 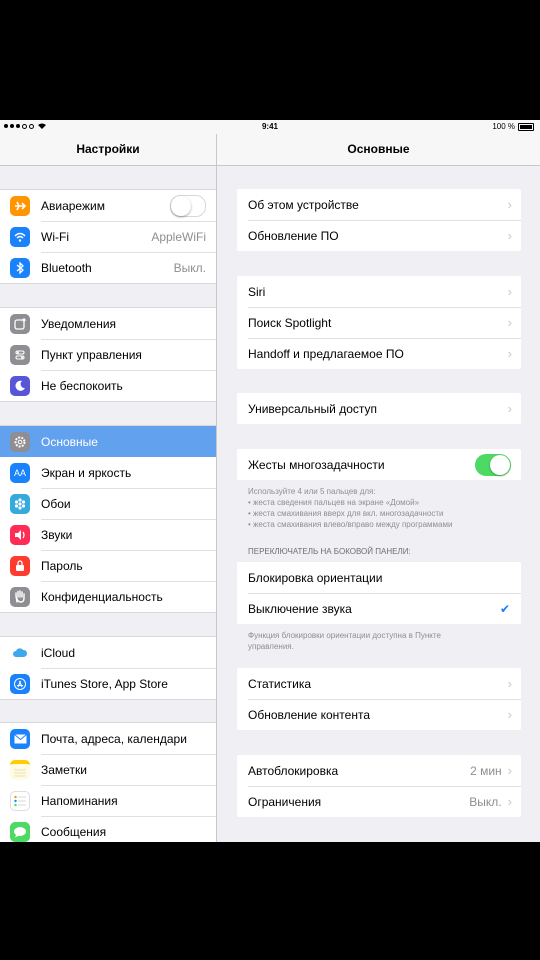 I want to click on multitasking-group: Жесты многозадачности, so click(x=379, y=464).